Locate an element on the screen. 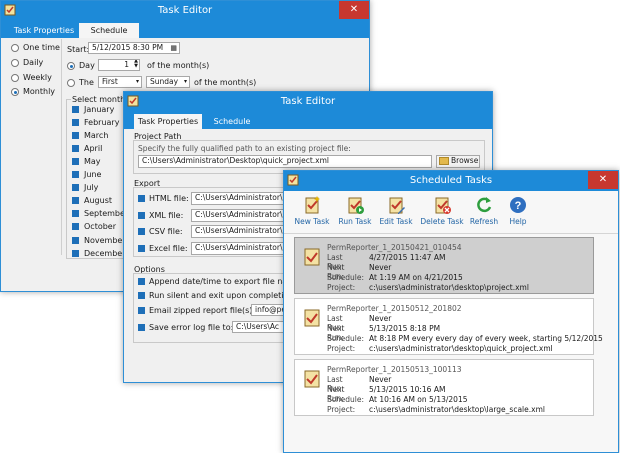 The height and width of the screenshot is (453, 620). task-name: PermReporter_1_20150513_100113 is located at coordinates (394, 369).